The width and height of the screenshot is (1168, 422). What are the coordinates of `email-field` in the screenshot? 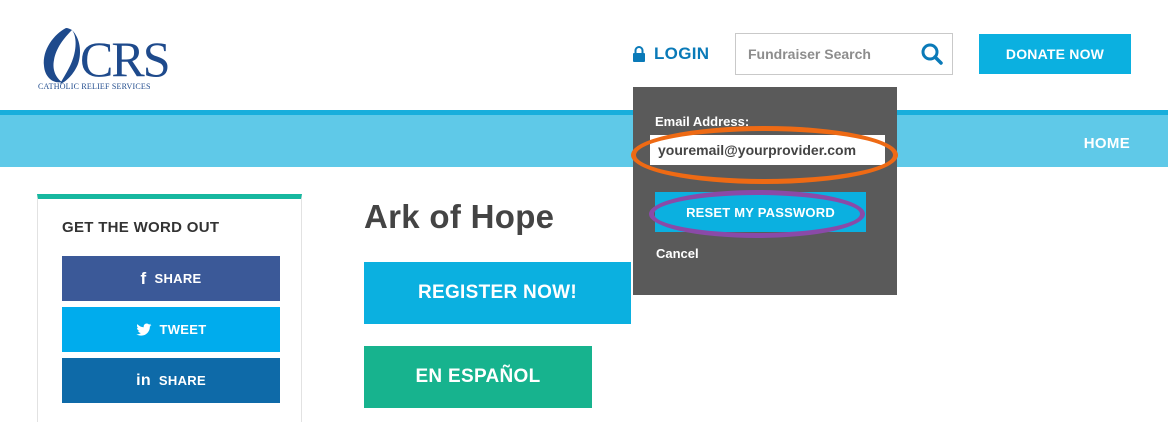 It's located at (767, 150).